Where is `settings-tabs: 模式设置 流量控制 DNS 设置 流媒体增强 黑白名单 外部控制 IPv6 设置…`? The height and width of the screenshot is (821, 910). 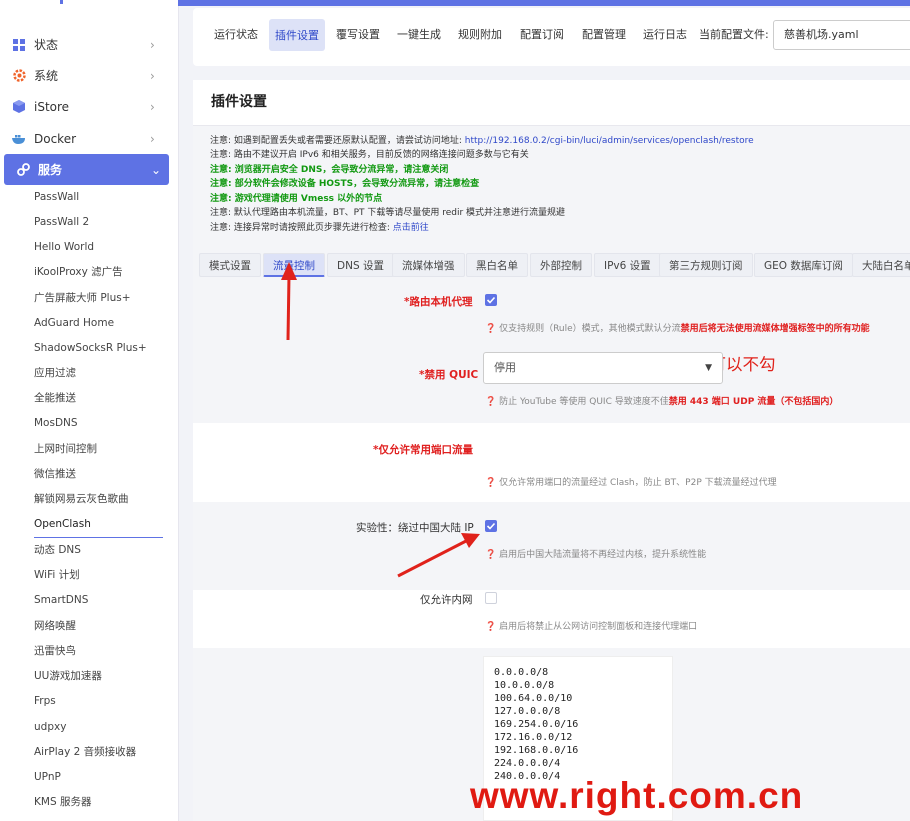
settings-tabs: 模式设置 流量控制 DNS 设置 流媒体增强 黑白名单 外部控制 IPv6 设置… is located at coordinates (551, 265).